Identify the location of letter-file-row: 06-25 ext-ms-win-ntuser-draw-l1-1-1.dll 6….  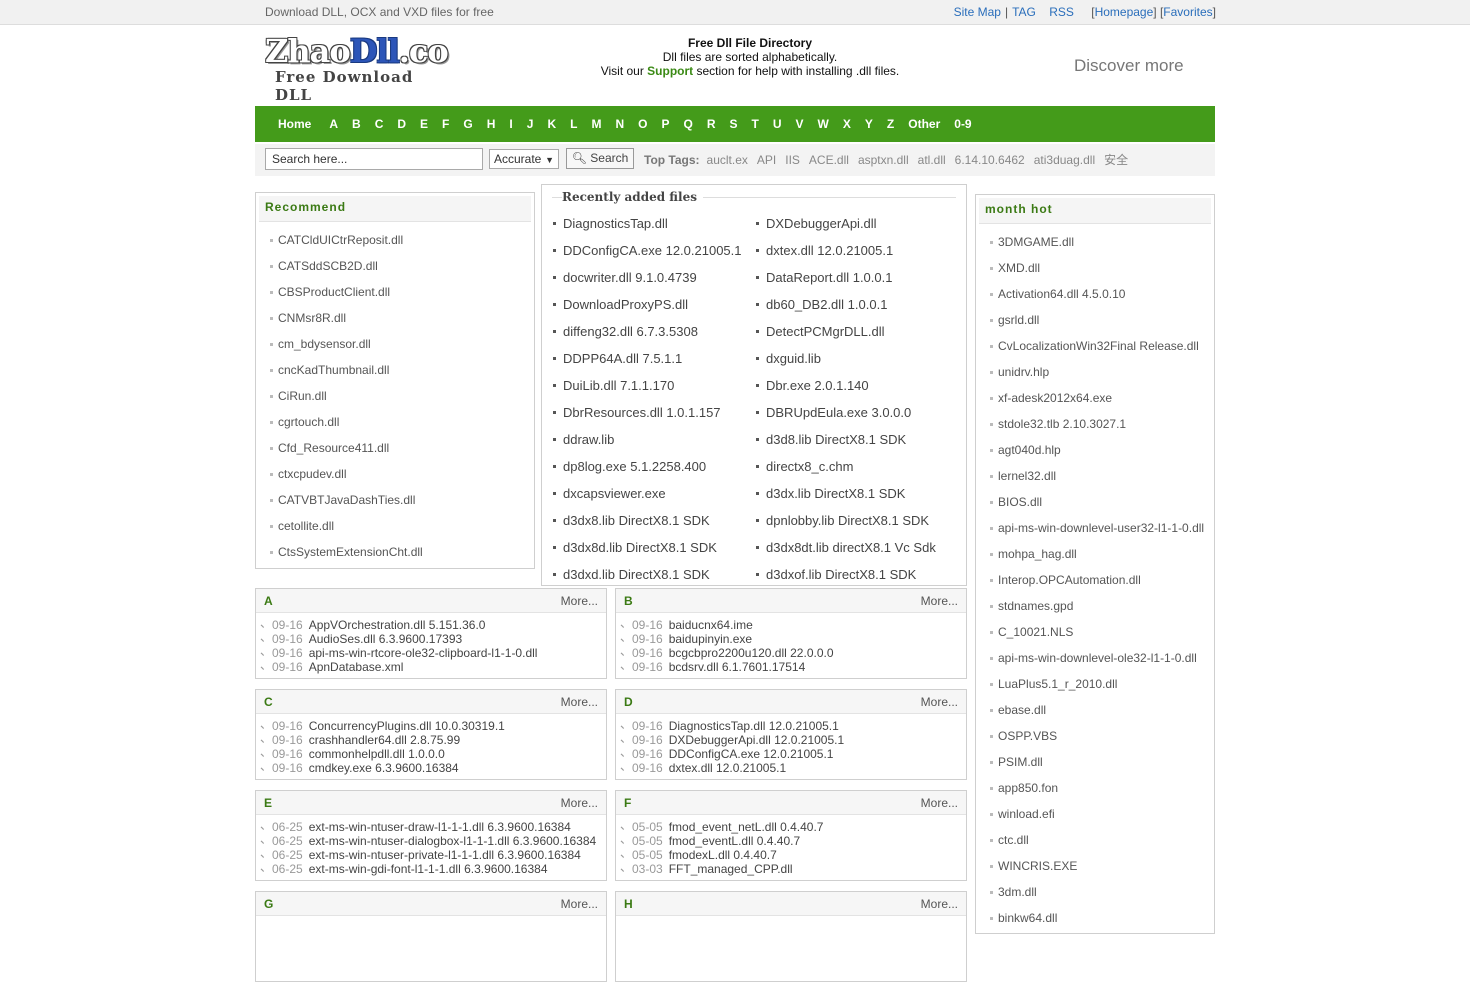
(433, 826).